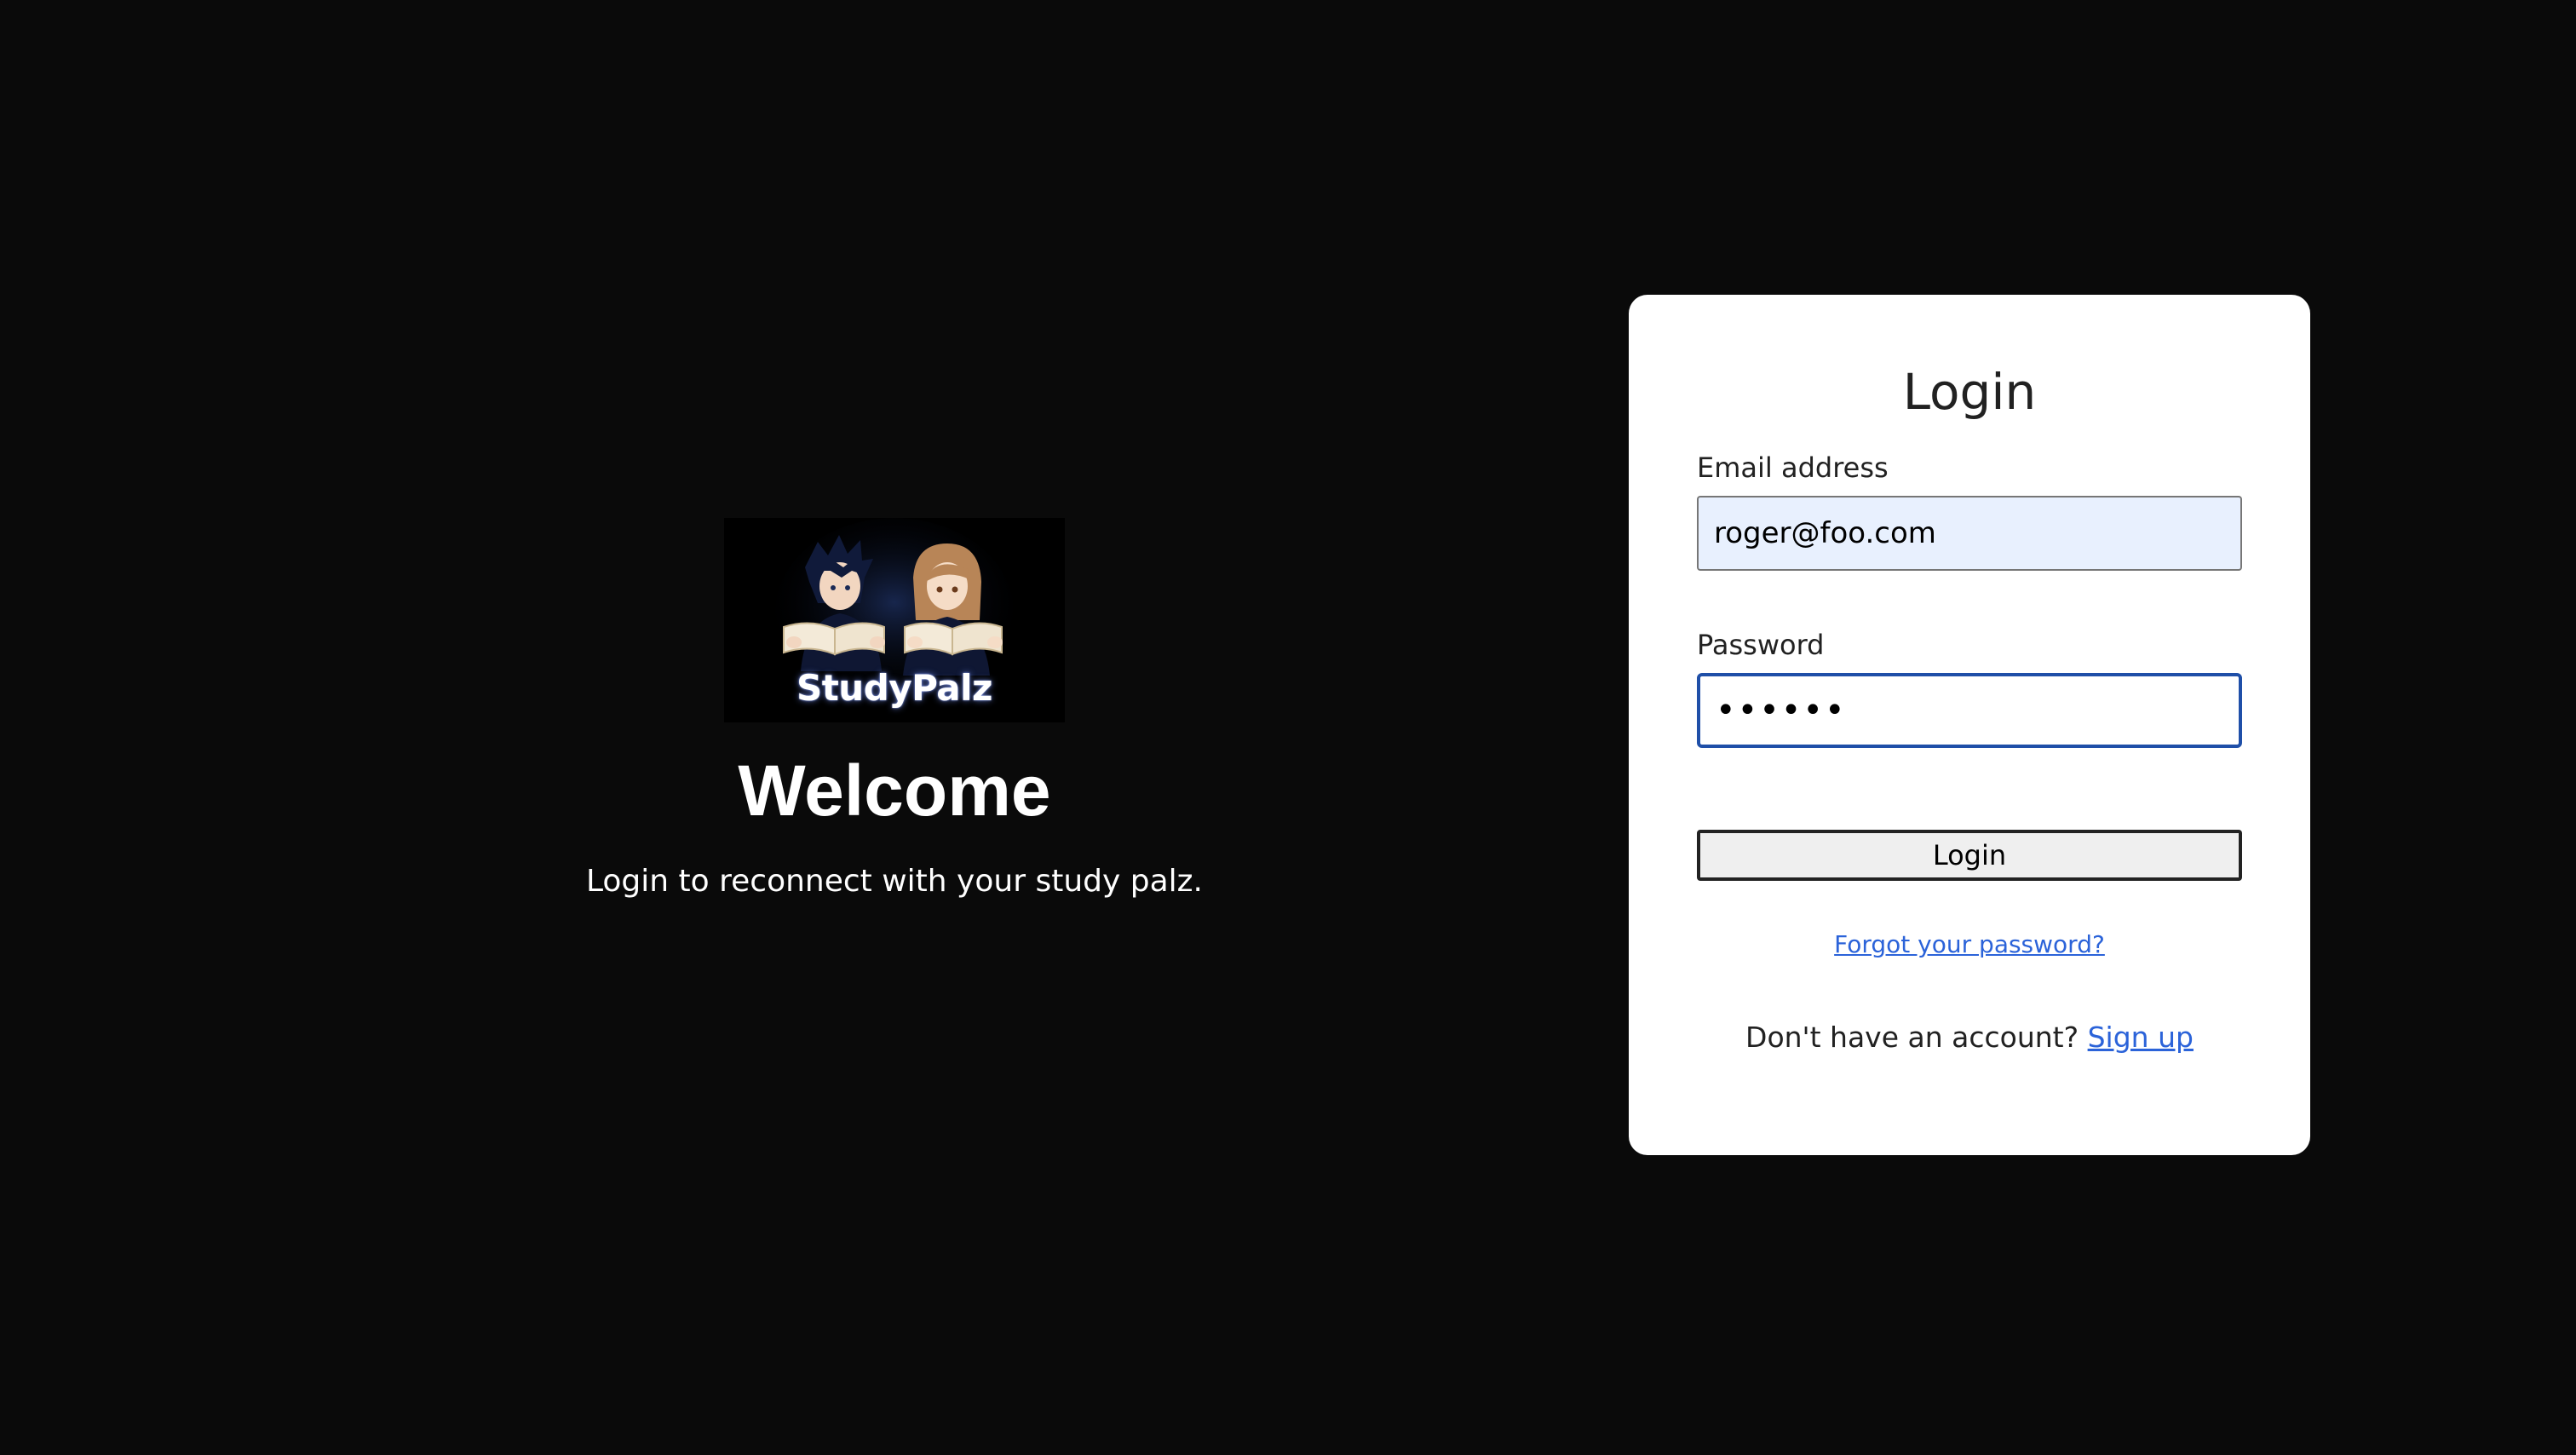  What do you see at coordinates (895, 791) in the screenshot?
I see `welcome-heading: Welcome` at bounding box center [895, 791].